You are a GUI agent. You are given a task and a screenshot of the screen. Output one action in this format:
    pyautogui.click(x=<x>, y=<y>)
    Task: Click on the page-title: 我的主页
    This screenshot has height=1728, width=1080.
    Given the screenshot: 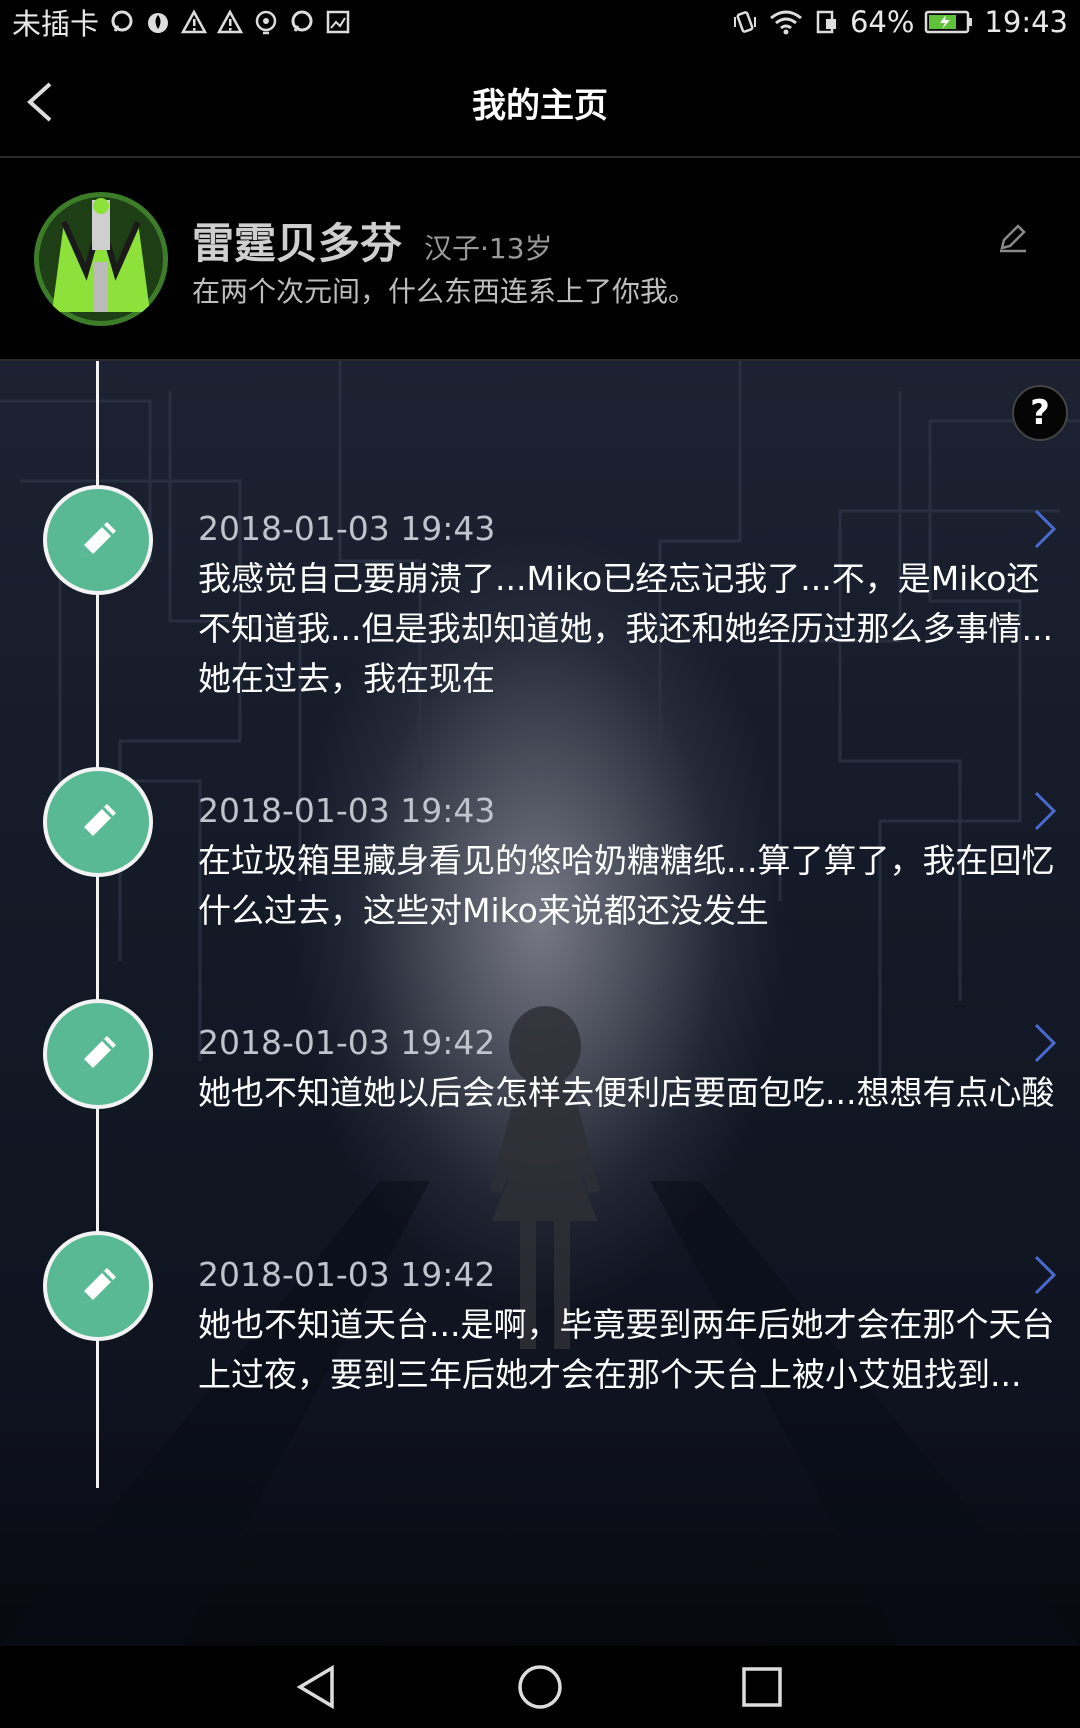 What is the action you would take?
    pyautogui.click(x=540, y=106)
    